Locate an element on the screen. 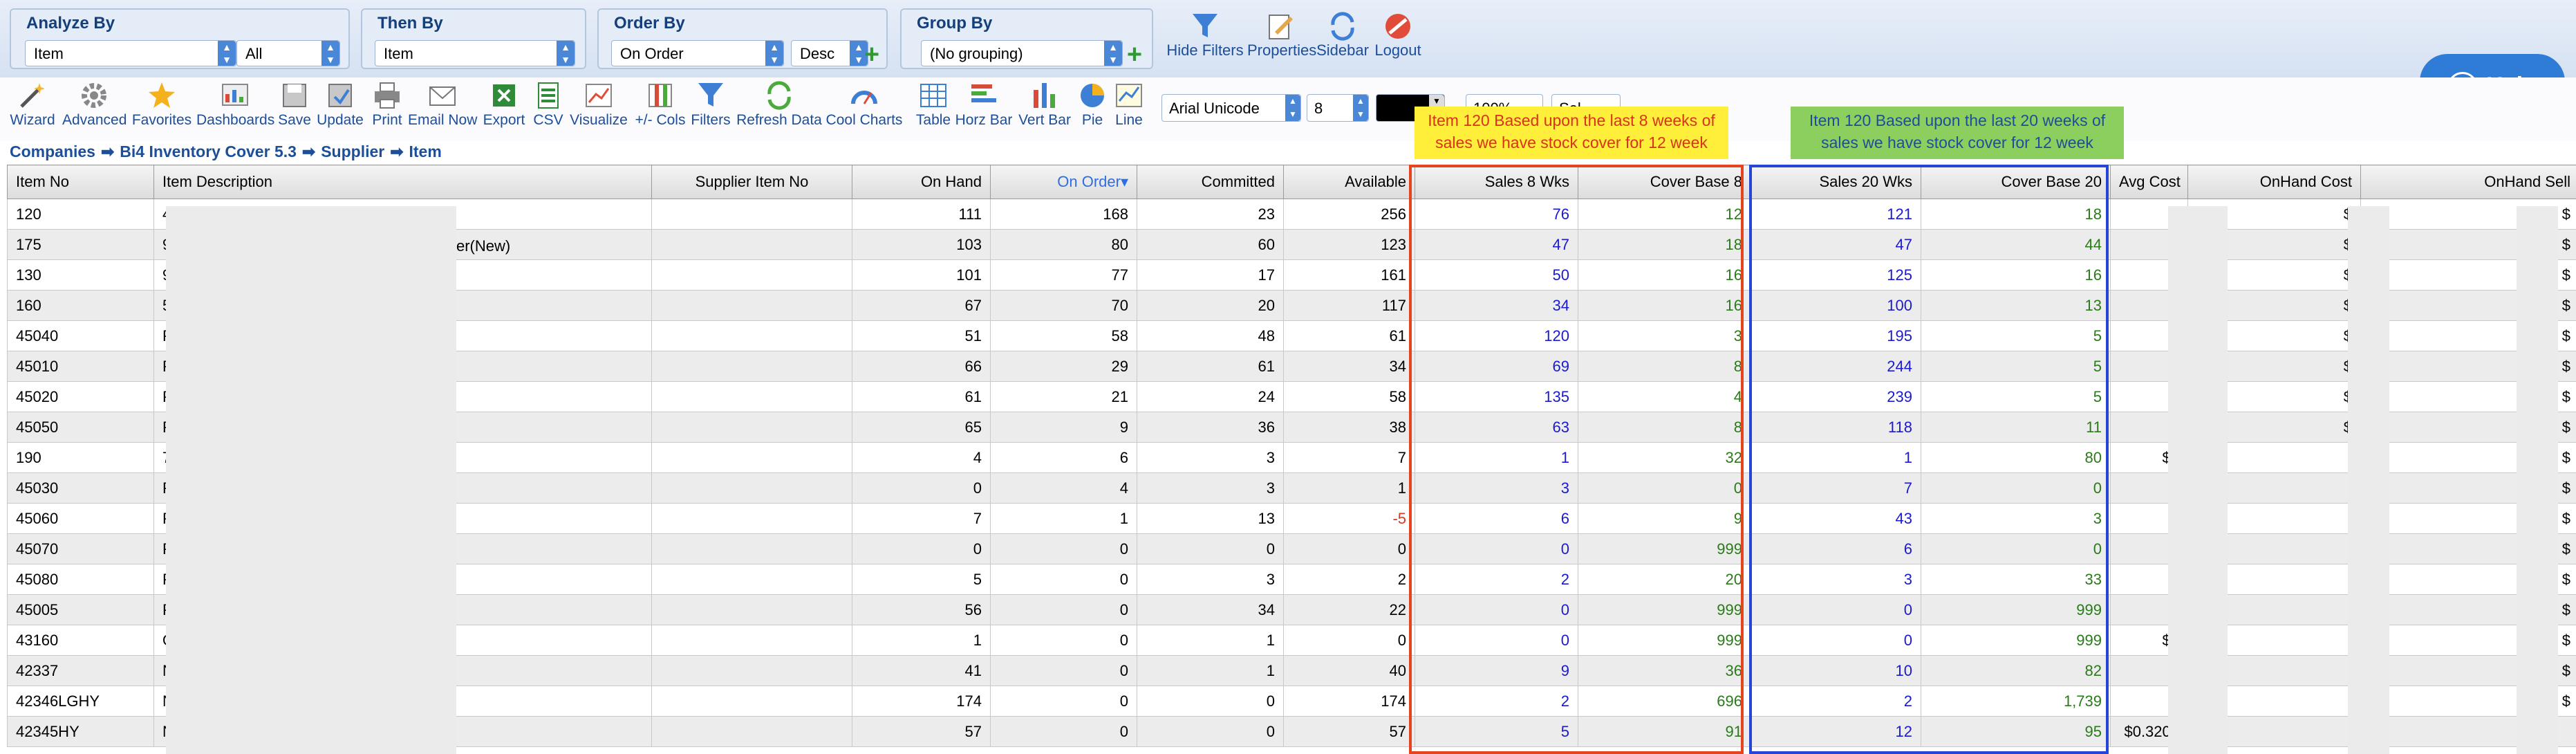 Image resolution: width=2576 pixels, height=754 pixels. export-button: Export is located at coordinates (504, 105).